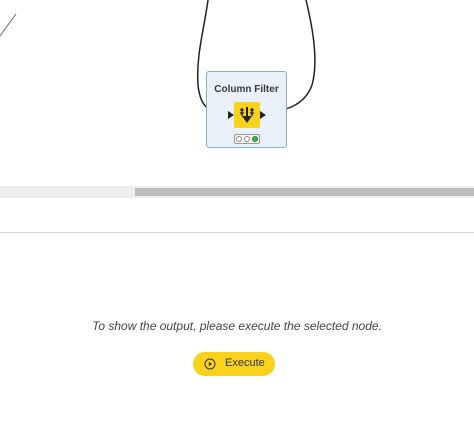 This screenshot has height=425, width=474. What do you see at coordinates (255, 139) in the screenshot?
I see `status-light-green` at bounding box center [255, 139].